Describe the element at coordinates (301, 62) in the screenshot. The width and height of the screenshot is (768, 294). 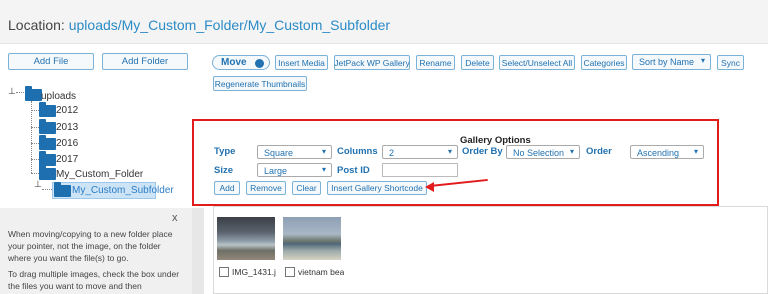
I see `insert-media-button: Insert Media` at that location.